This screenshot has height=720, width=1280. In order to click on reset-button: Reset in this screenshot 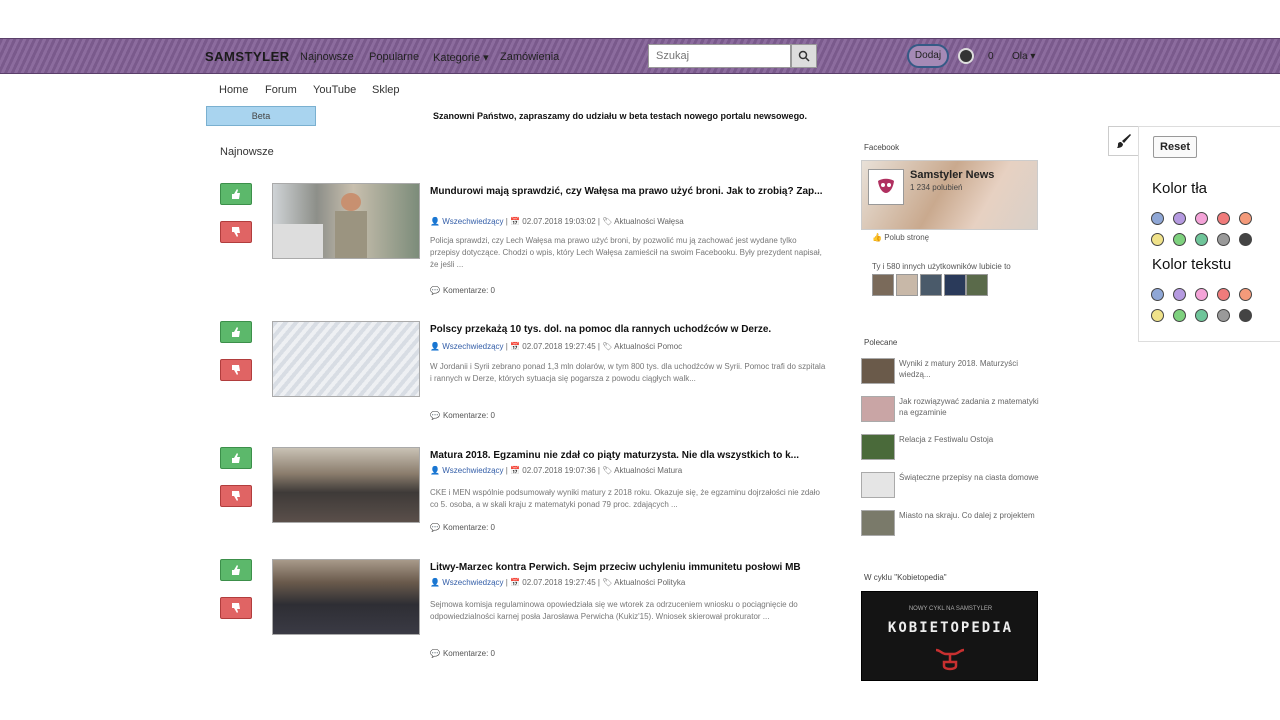, I will do `click(1175, 147)`.